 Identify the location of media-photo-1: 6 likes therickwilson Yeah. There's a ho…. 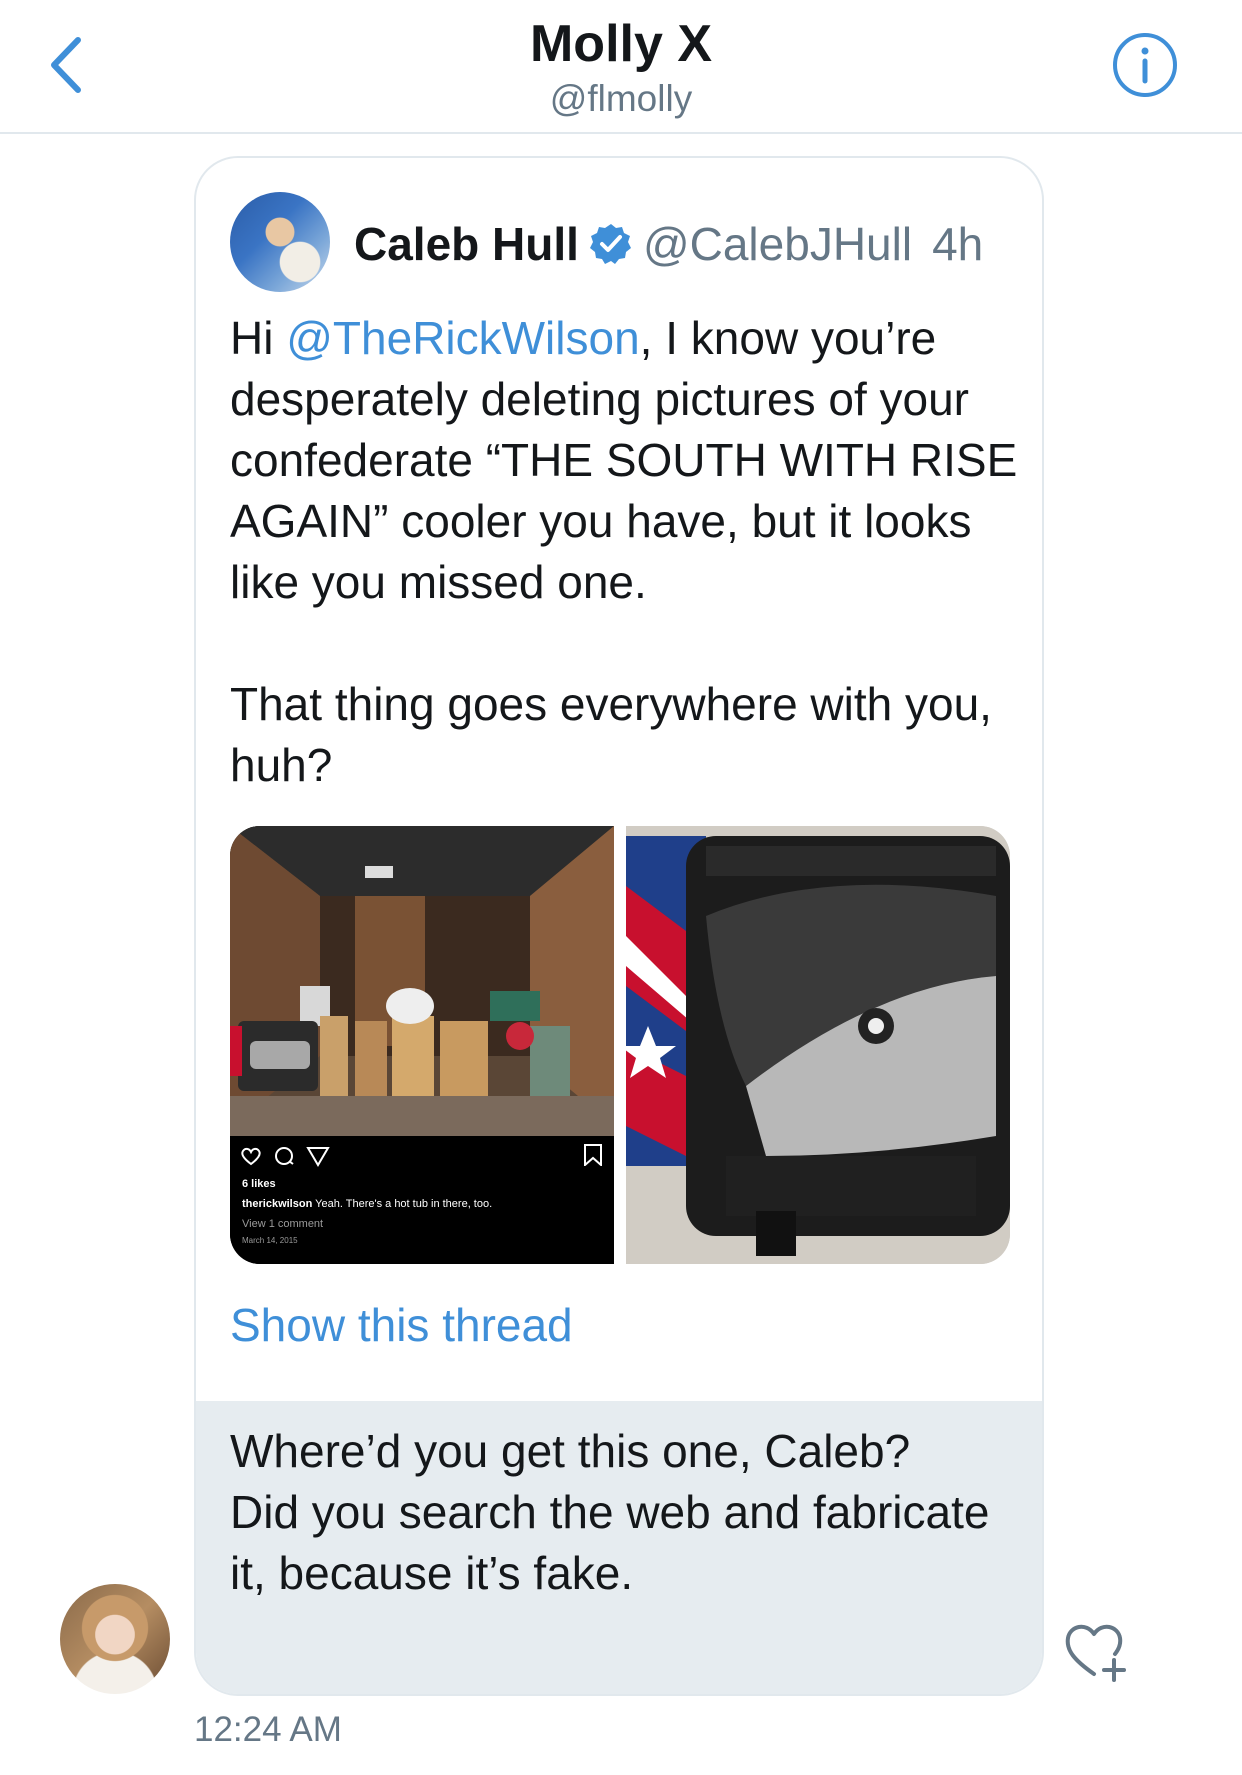
(422, 1045).